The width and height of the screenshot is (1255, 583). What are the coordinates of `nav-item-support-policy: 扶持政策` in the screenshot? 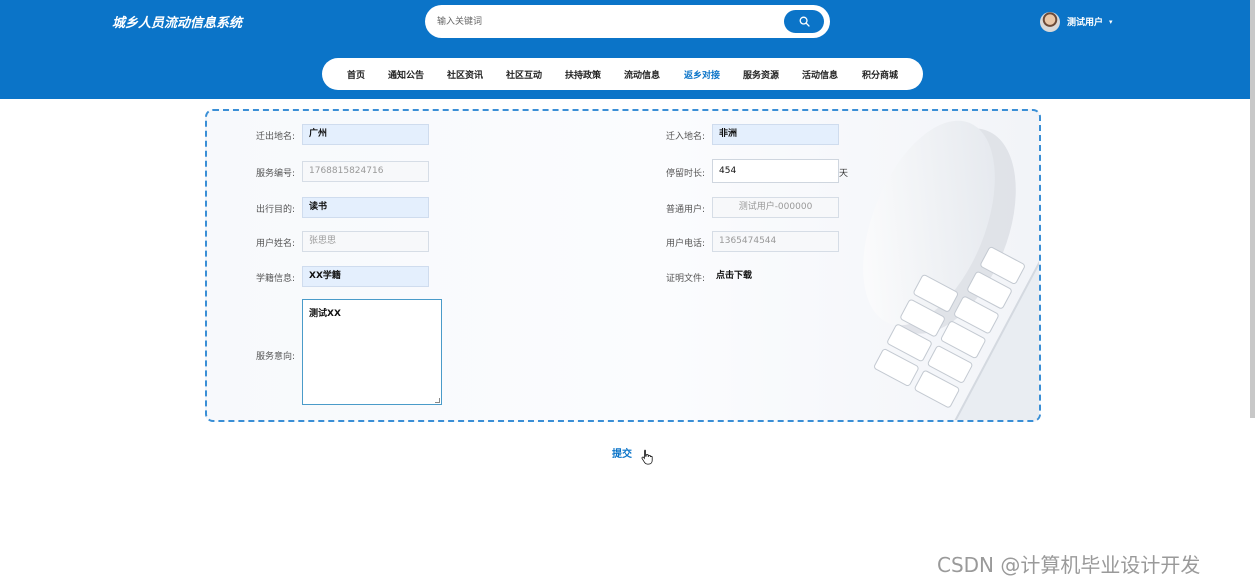 It's located at (583, 74).